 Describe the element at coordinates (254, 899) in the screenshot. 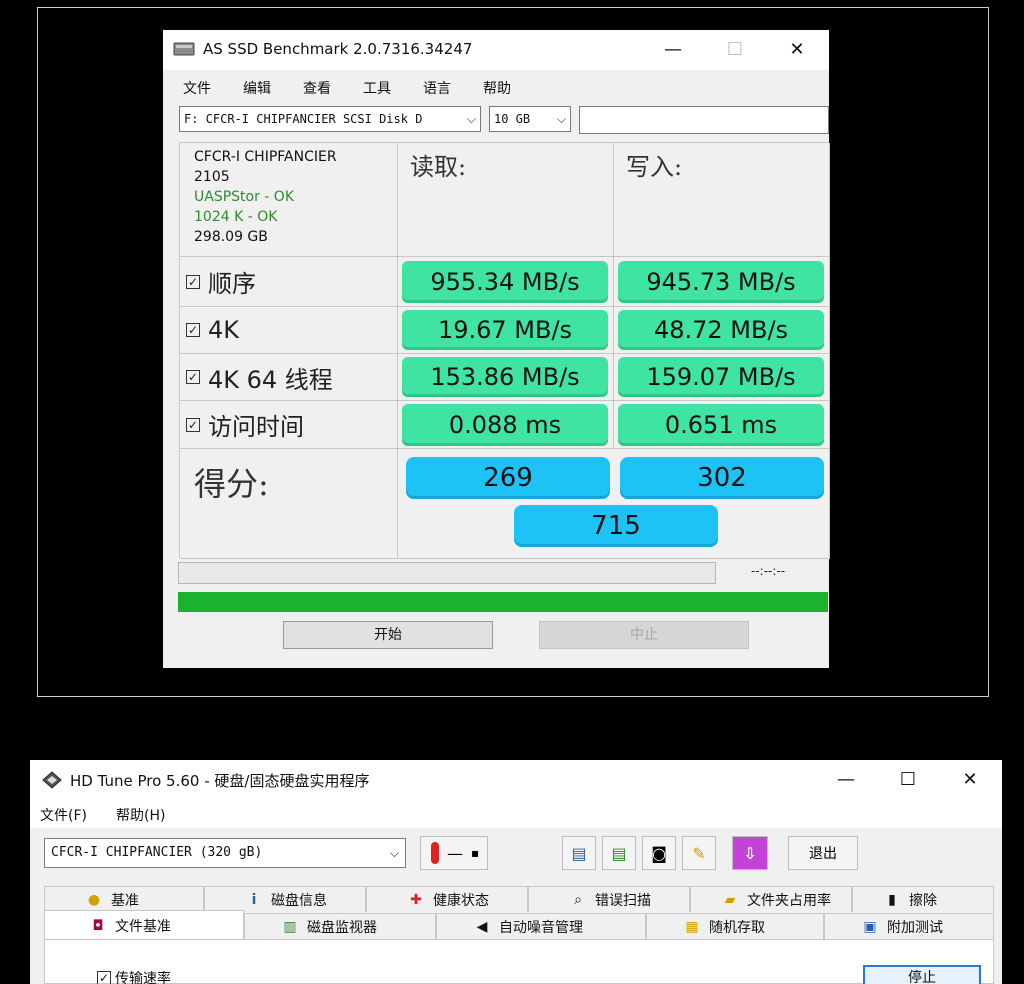

I see `info-icon: i` at that location.